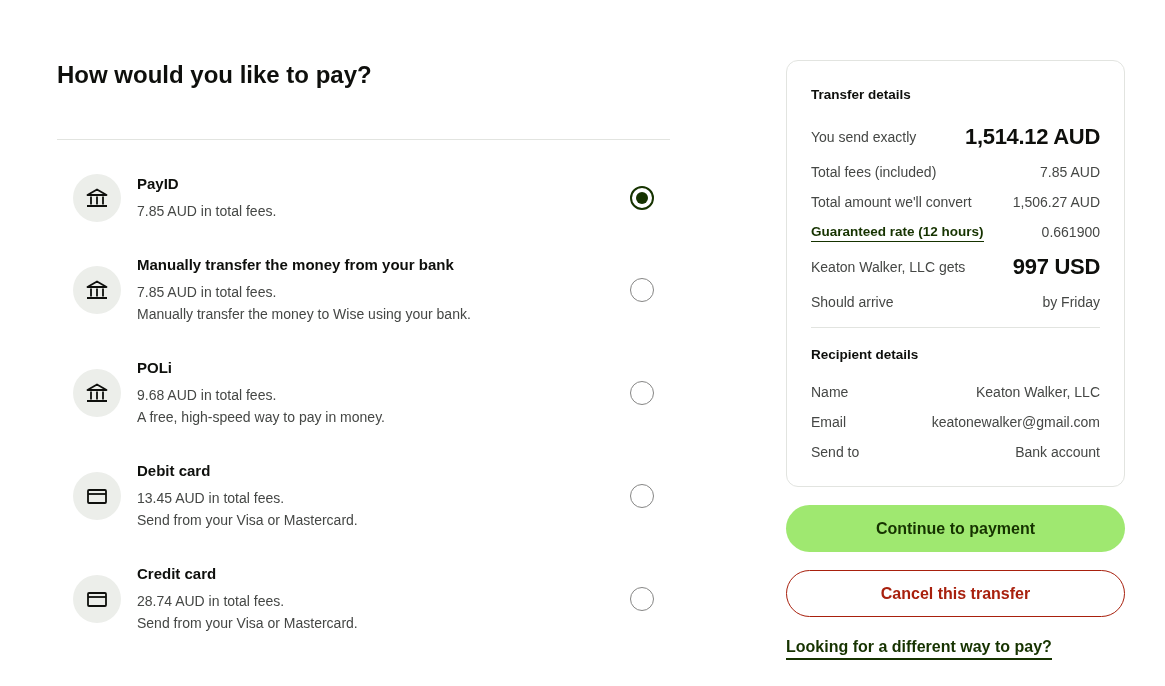 This screenshot has width=1165, height=686. I want to click on amount-value: 997 USD, so click(1056, 267).